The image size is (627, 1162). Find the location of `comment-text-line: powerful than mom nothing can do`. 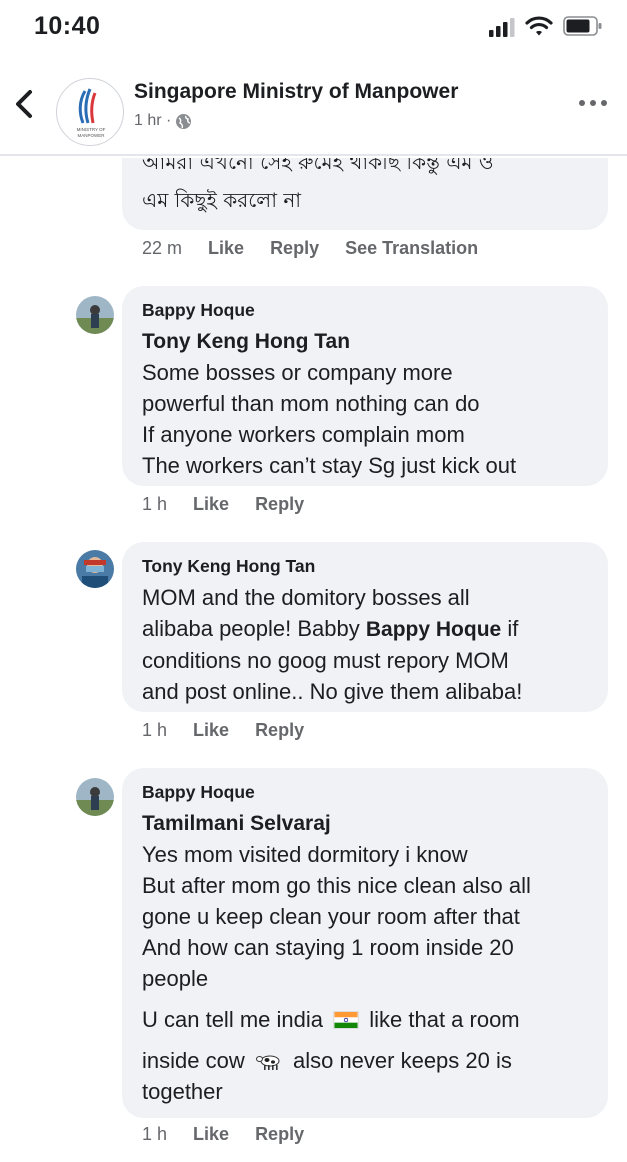

comment-text-line: powerful than mom nothing can do is located at coordinates (311, 403).